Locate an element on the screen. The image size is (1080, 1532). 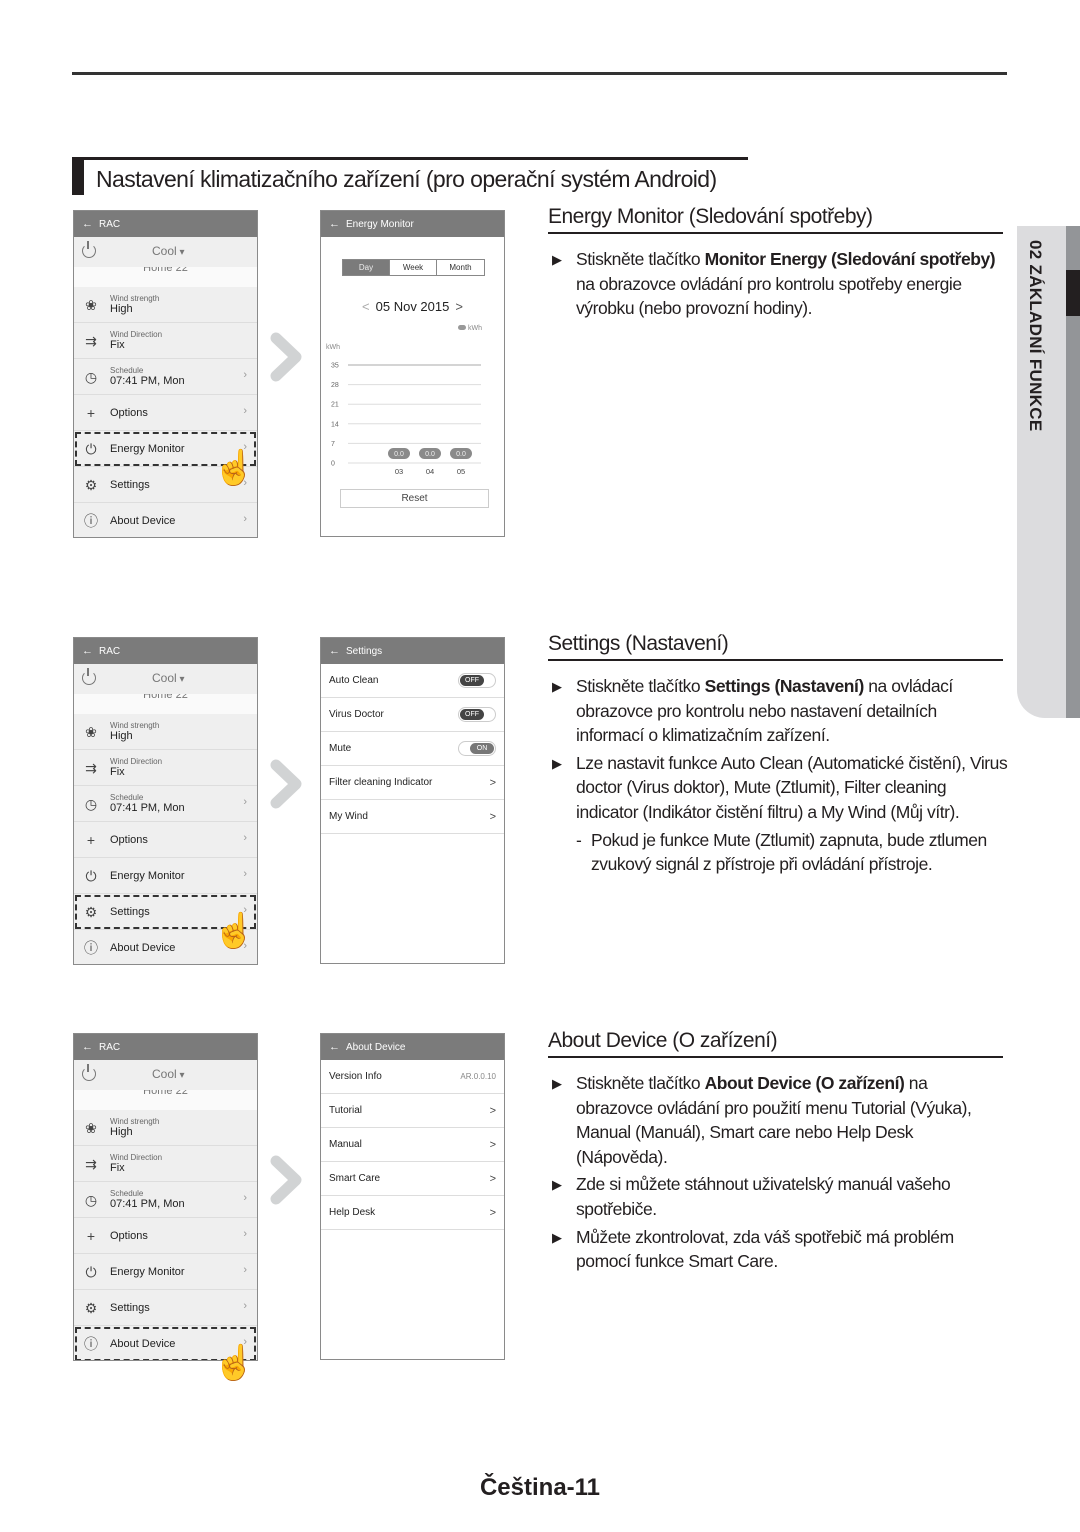
screen-title: RAC is located at coordinates (110, 1047).